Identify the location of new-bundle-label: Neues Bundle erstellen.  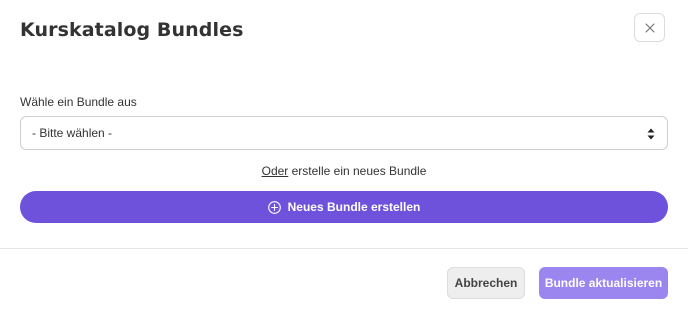
(354, 207).